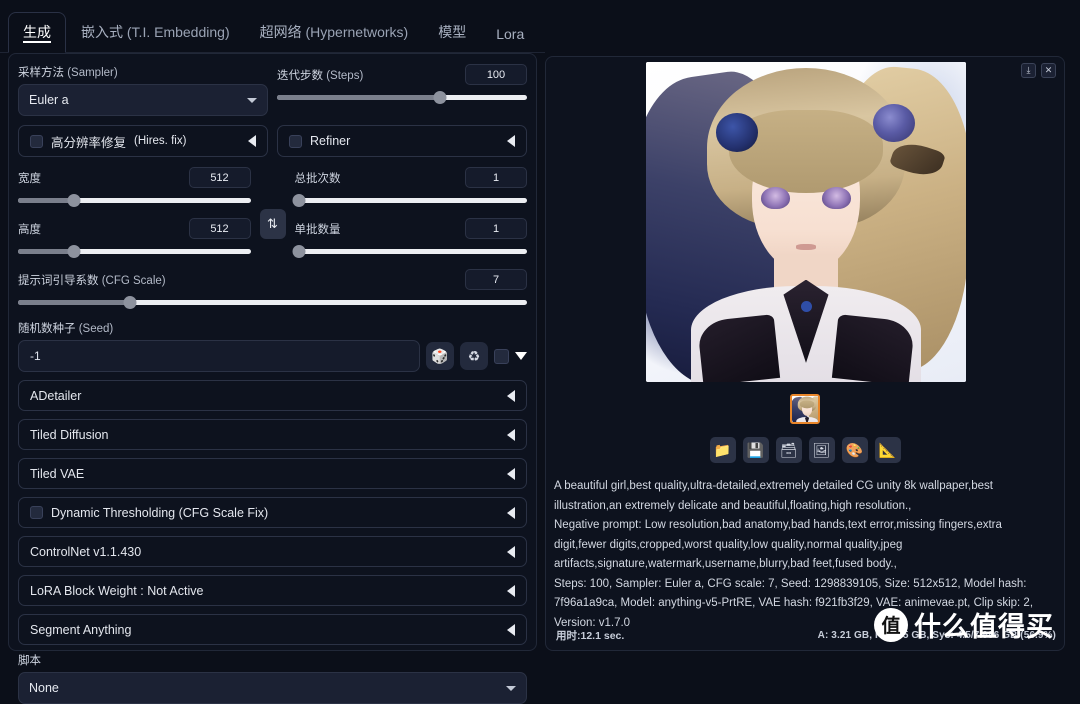 The height and width of the screenshot is (704, 1080). Describe the element at coordinates (272, 512) in the screenshot. I see `accordion-dynamic-thresholding: Dynamic Thresholding (CFG Scale Fix)` at that location.